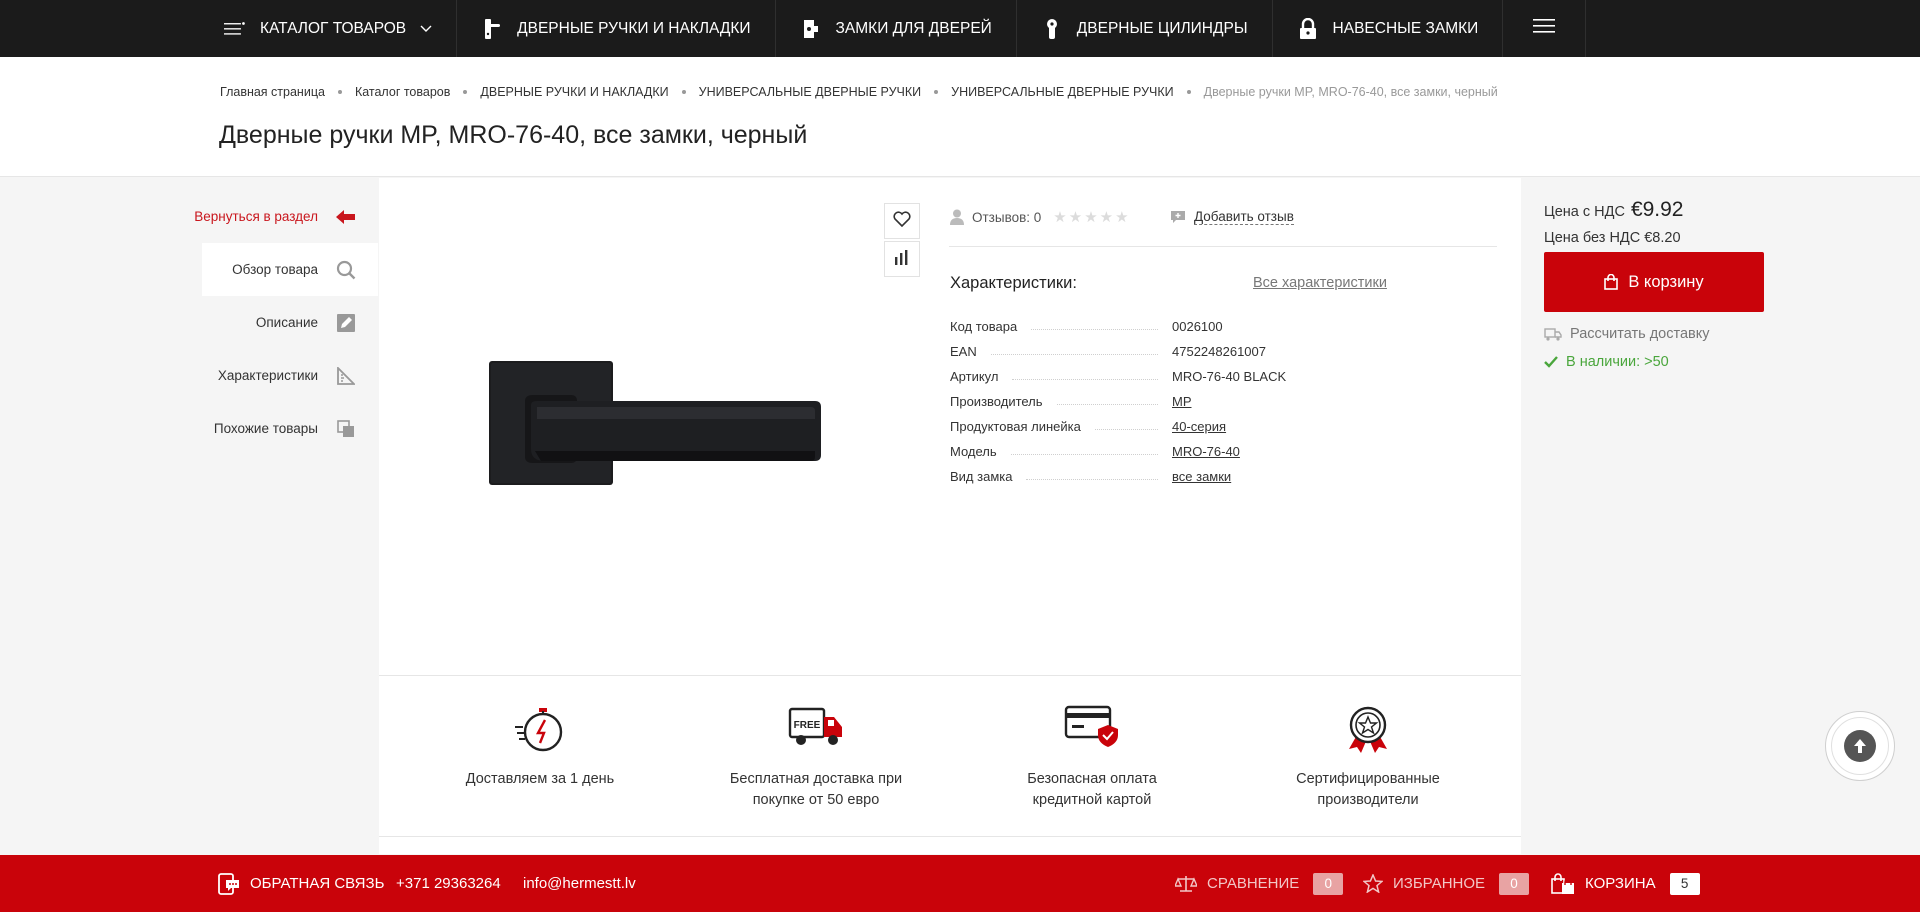 Image resolution: width=1920 pixels, height=912 pixels. What do you see at coordinates (1170, 446) in the screenshot?
I see `list-item: Модель MRO-76-40` at bounding box center [1170, 446].